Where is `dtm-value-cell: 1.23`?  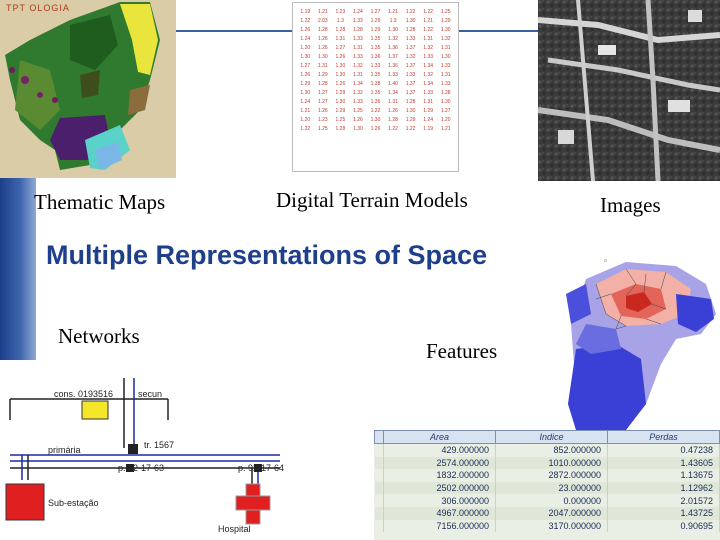 dtm-value-cell: 1.23 is located at coordinates (322, 120).